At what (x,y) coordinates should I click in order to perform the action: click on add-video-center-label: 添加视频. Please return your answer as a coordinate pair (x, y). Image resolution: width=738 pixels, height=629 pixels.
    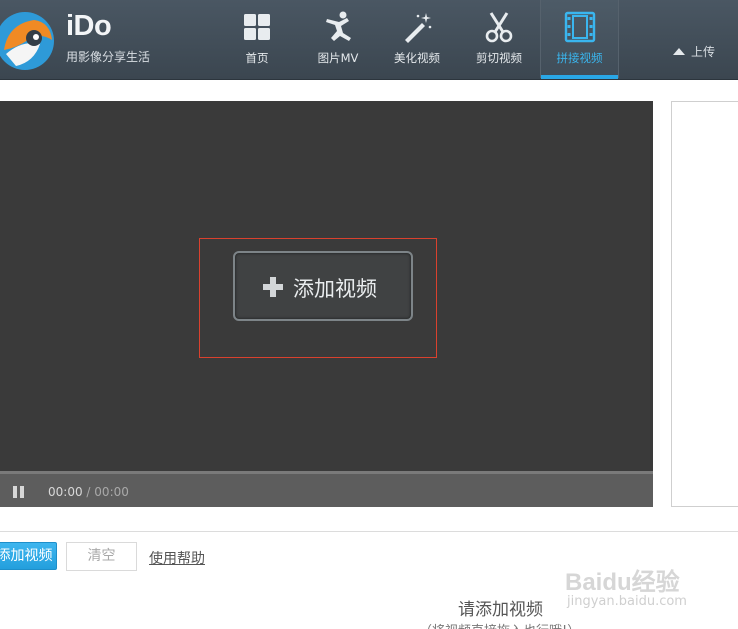
    Looking at the image, I should click on (335, 289).